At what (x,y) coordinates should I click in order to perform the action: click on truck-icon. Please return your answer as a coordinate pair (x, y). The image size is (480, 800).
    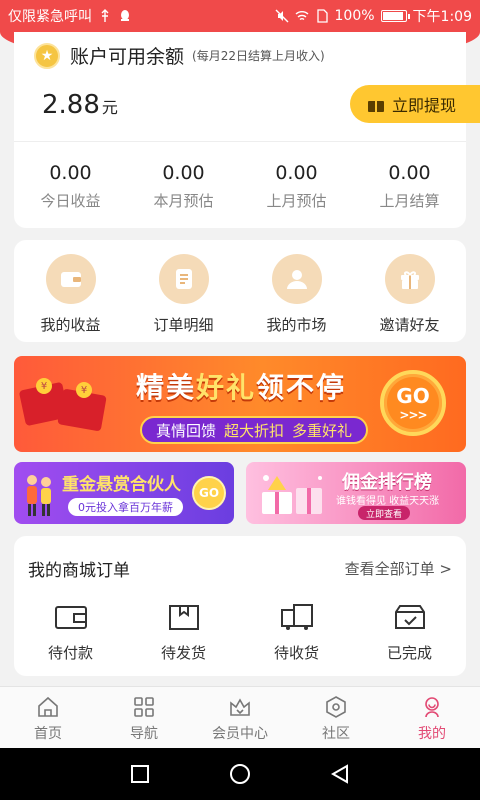
    Looking at the image, I should click on (296, 617).